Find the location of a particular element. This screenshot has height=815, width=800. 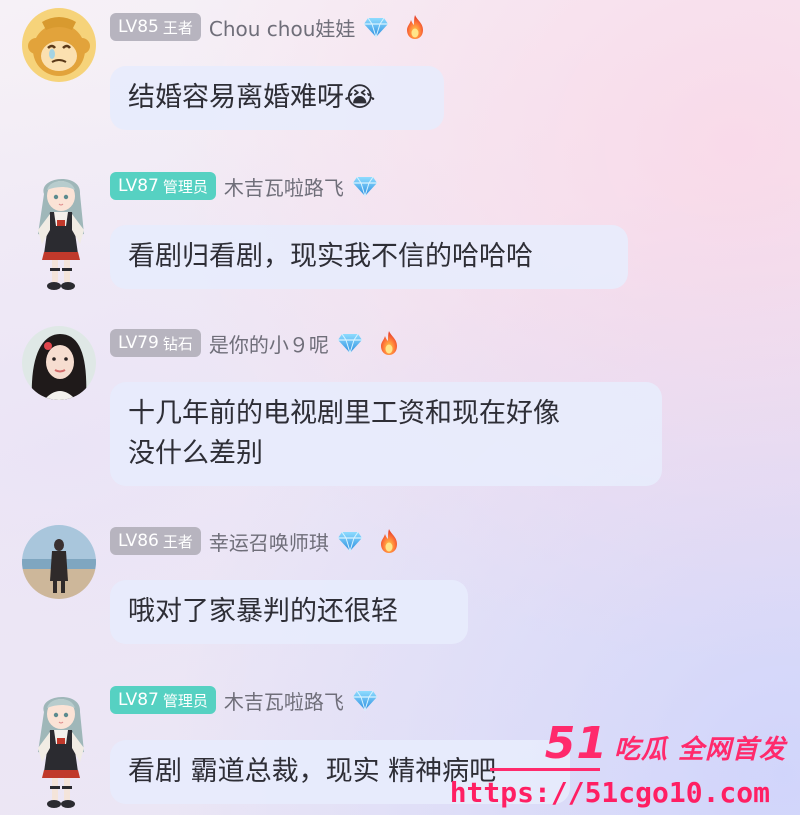

message-bubble: 结婚容易离婚难呀😭 is located at coordinates (277, 98).